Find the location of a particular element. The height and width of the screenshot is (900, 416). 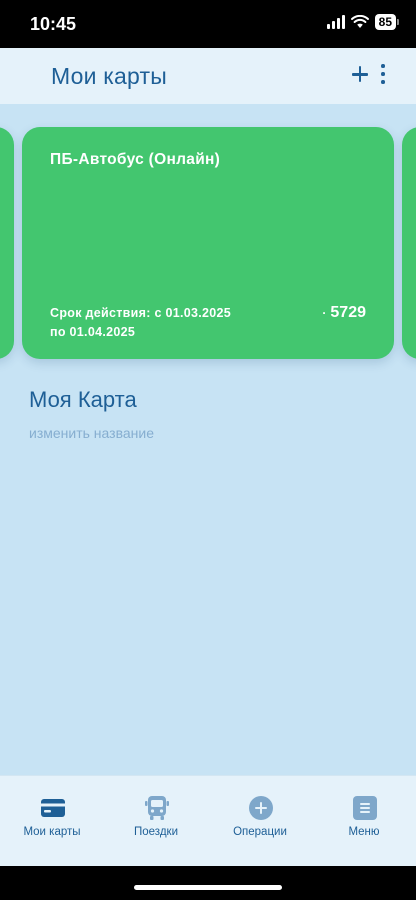

previous-card is located at coordinates (7, 243).